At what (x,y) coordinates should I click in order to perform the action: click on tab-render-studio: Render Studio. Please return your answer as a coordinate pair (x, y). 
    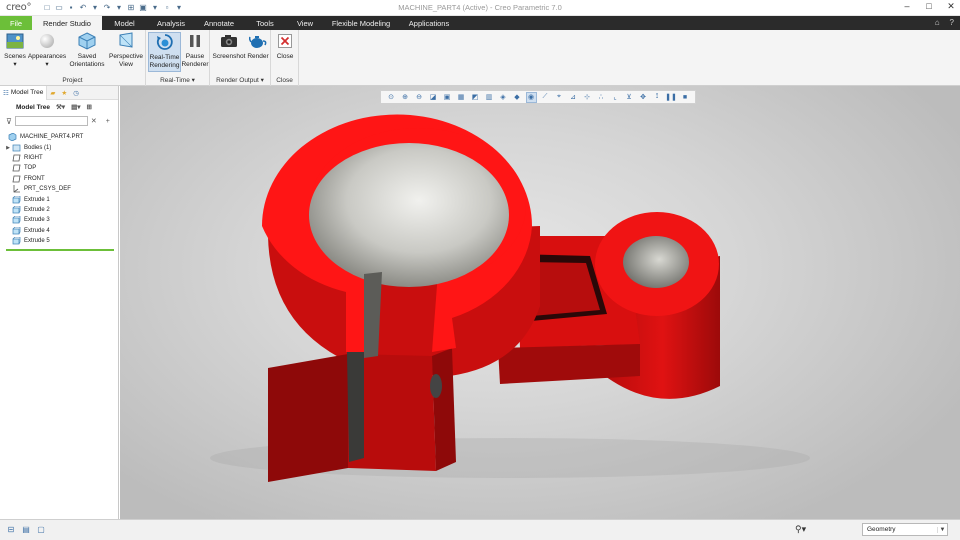
    Looking at the image, I should click on (67, 23).